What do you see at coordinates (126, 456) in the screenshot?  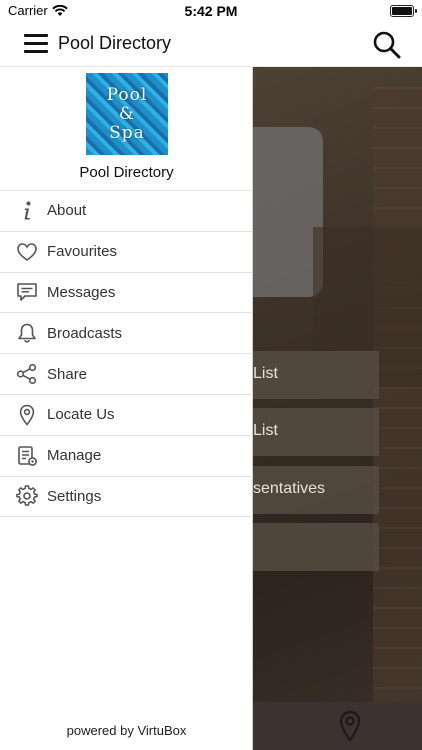 I see `menu-item-manage: Manage` at bounding box center [126, 456].